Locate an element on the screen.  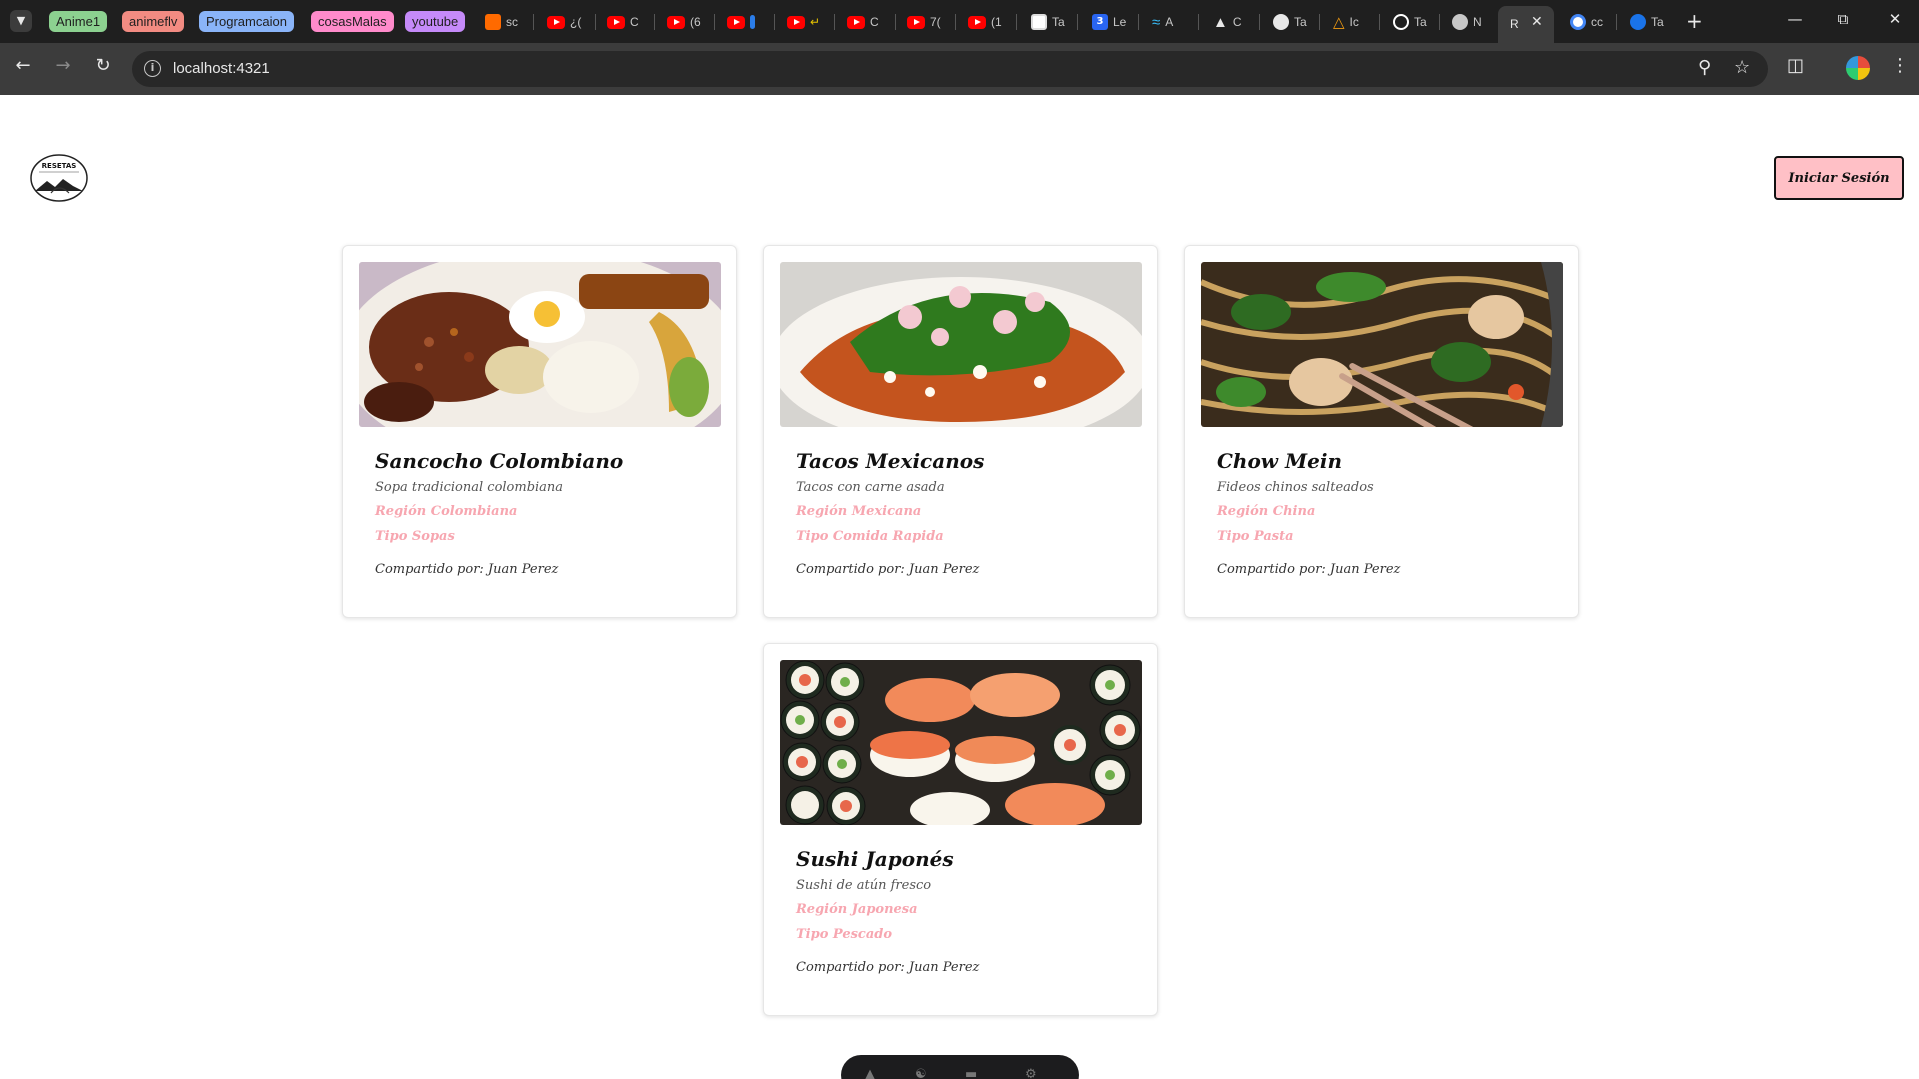
browser-tab: (1 is located at coordinates (985, 22).